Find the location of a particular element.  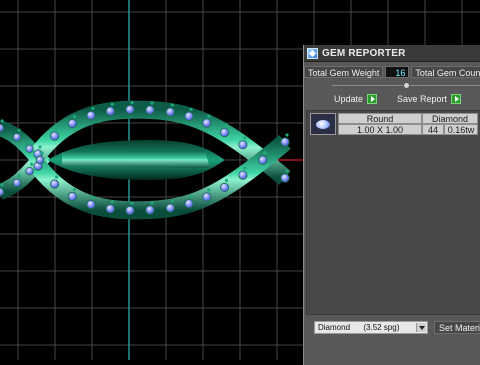

gem-material: Diamond is located at coordinates (450, 118).